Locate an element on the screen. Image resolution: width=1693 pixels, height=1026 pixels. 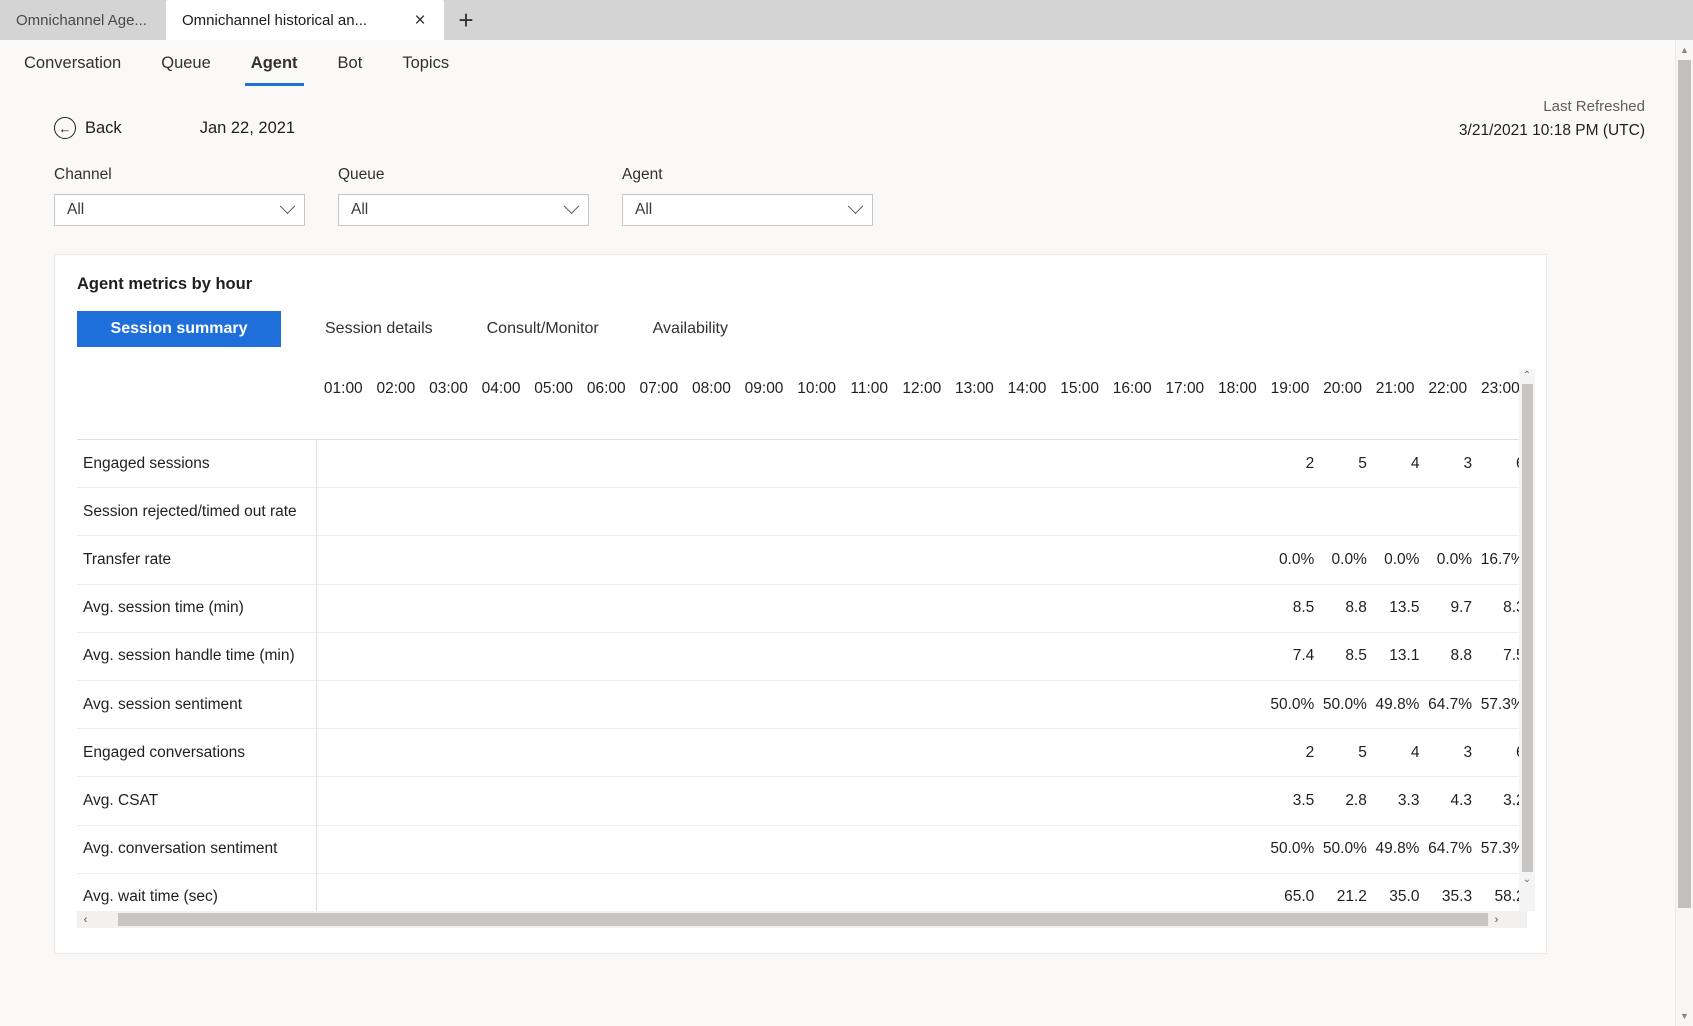
filter-agent-select: All is located at coordinates (747, 210).